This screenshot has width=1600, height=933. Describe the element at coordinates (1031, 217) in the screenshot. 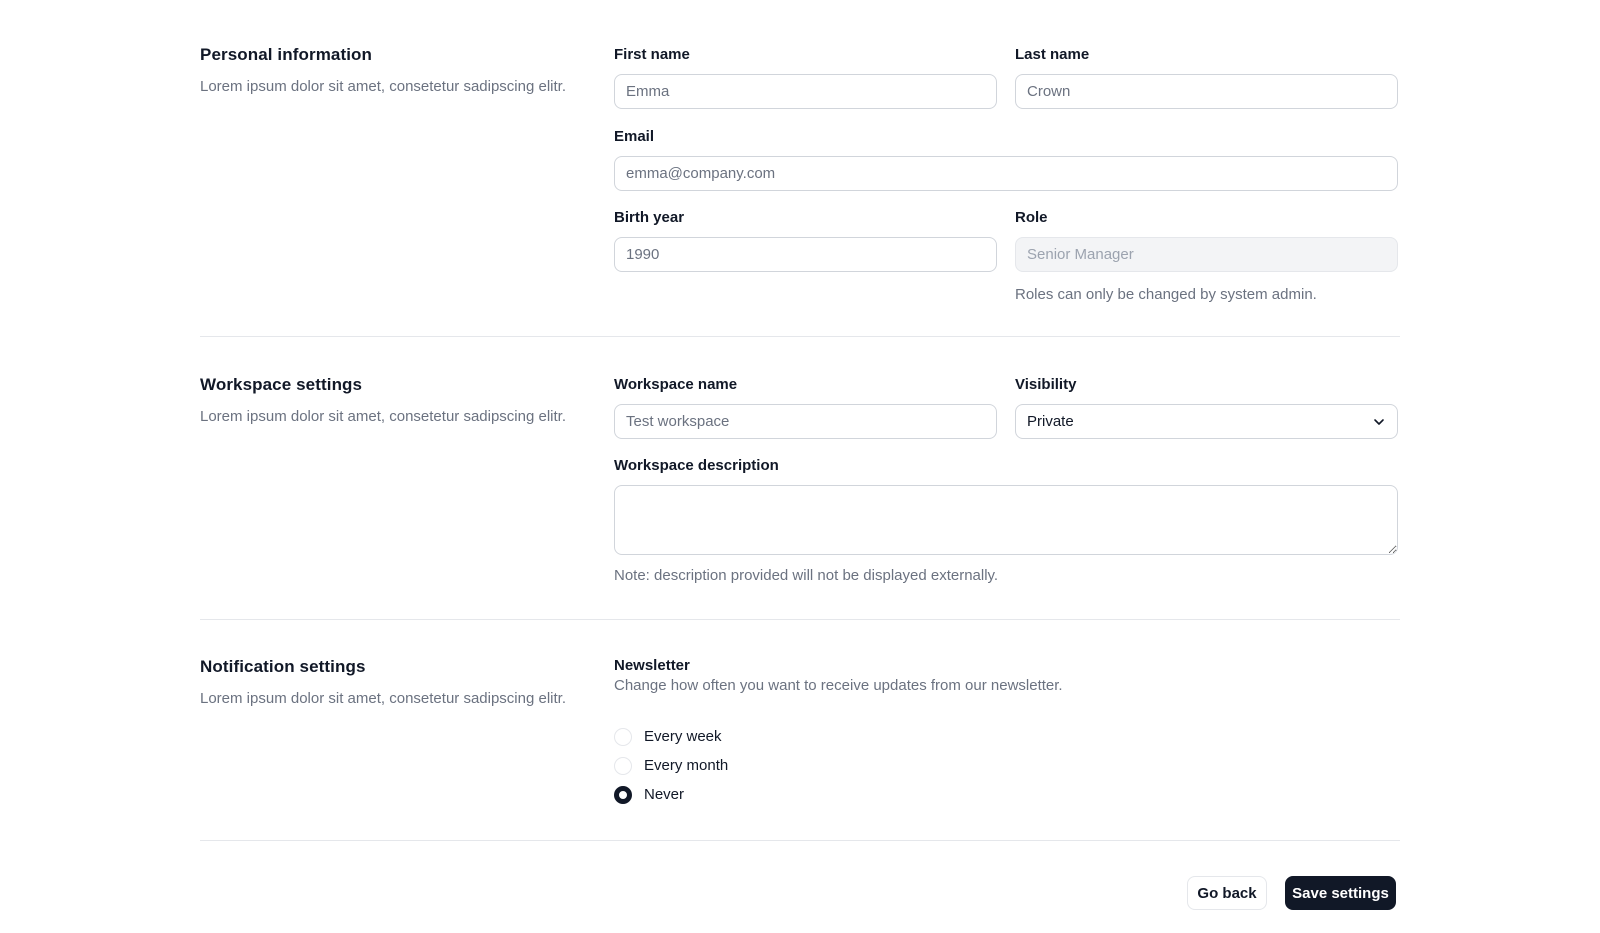

I see `role-label: Role` at that location.